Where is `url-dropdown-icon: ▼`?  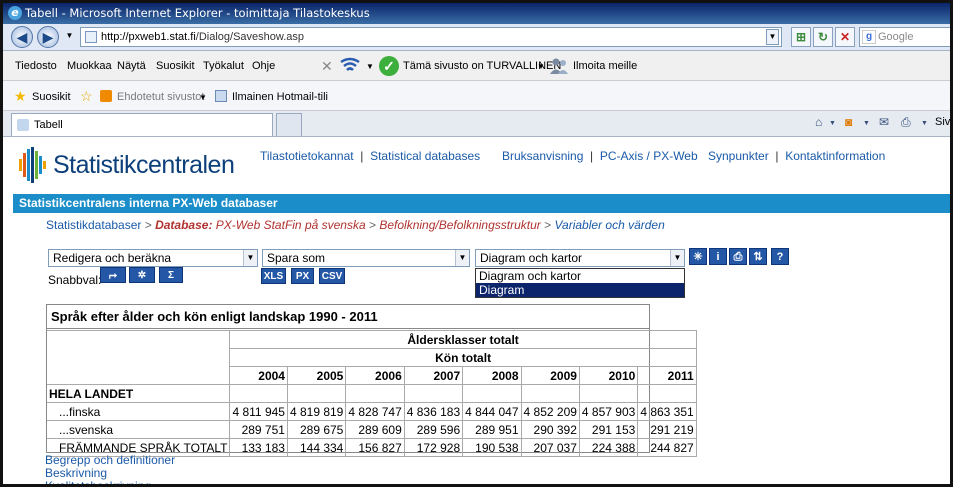 url-dropdown-icon: ▼ is located at coordinates (772, 37).